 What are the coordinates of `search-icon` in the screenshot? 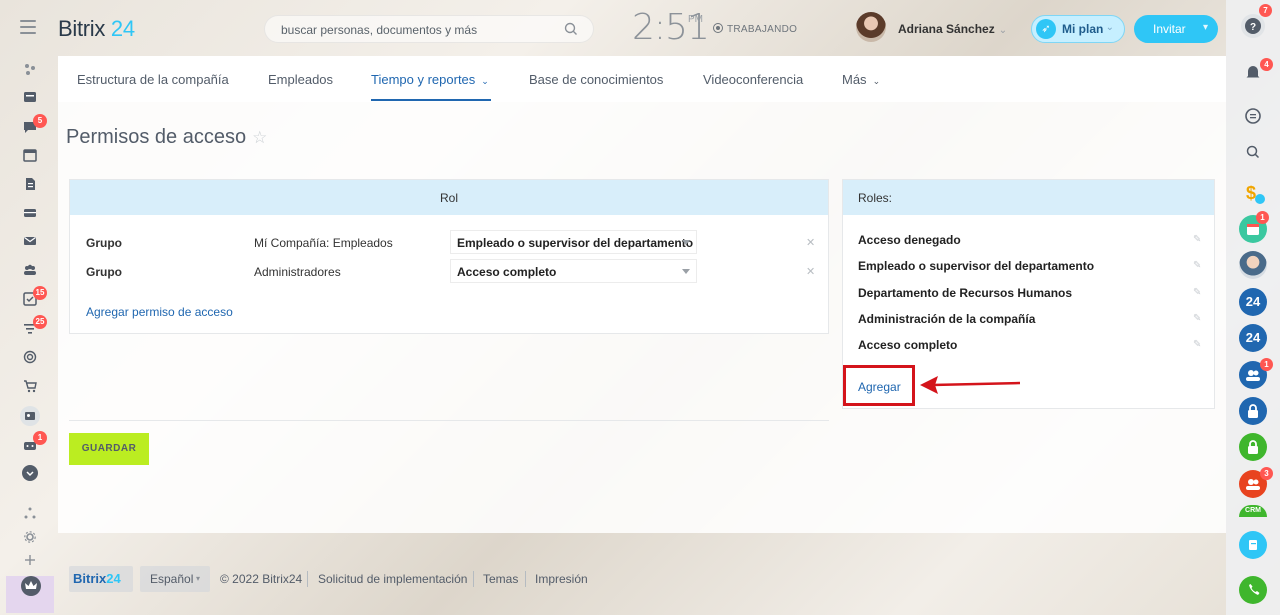 It's located at (1253, 152).